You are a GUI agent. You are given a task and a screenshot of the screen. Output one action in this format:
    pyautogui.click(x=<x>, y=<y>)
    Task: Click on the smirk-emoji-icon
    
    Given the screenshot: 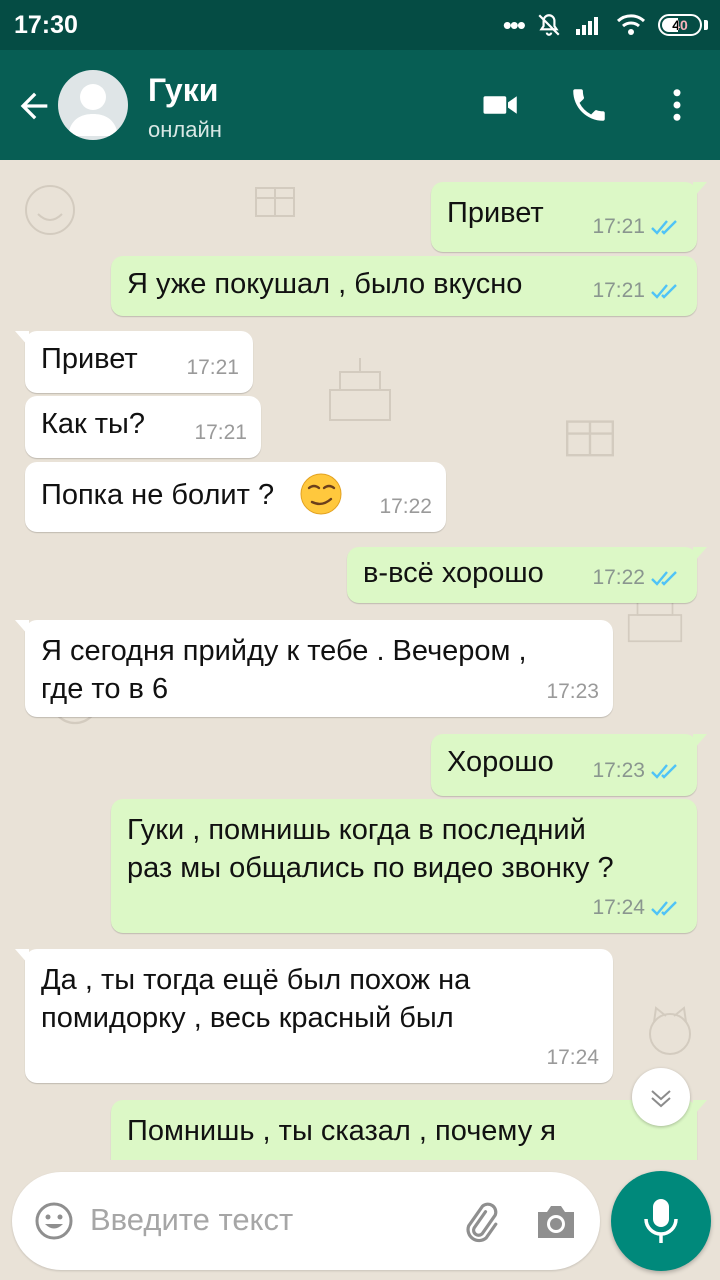 What is the action you would take?
    pyautogui.click(x=321, y=494)
    